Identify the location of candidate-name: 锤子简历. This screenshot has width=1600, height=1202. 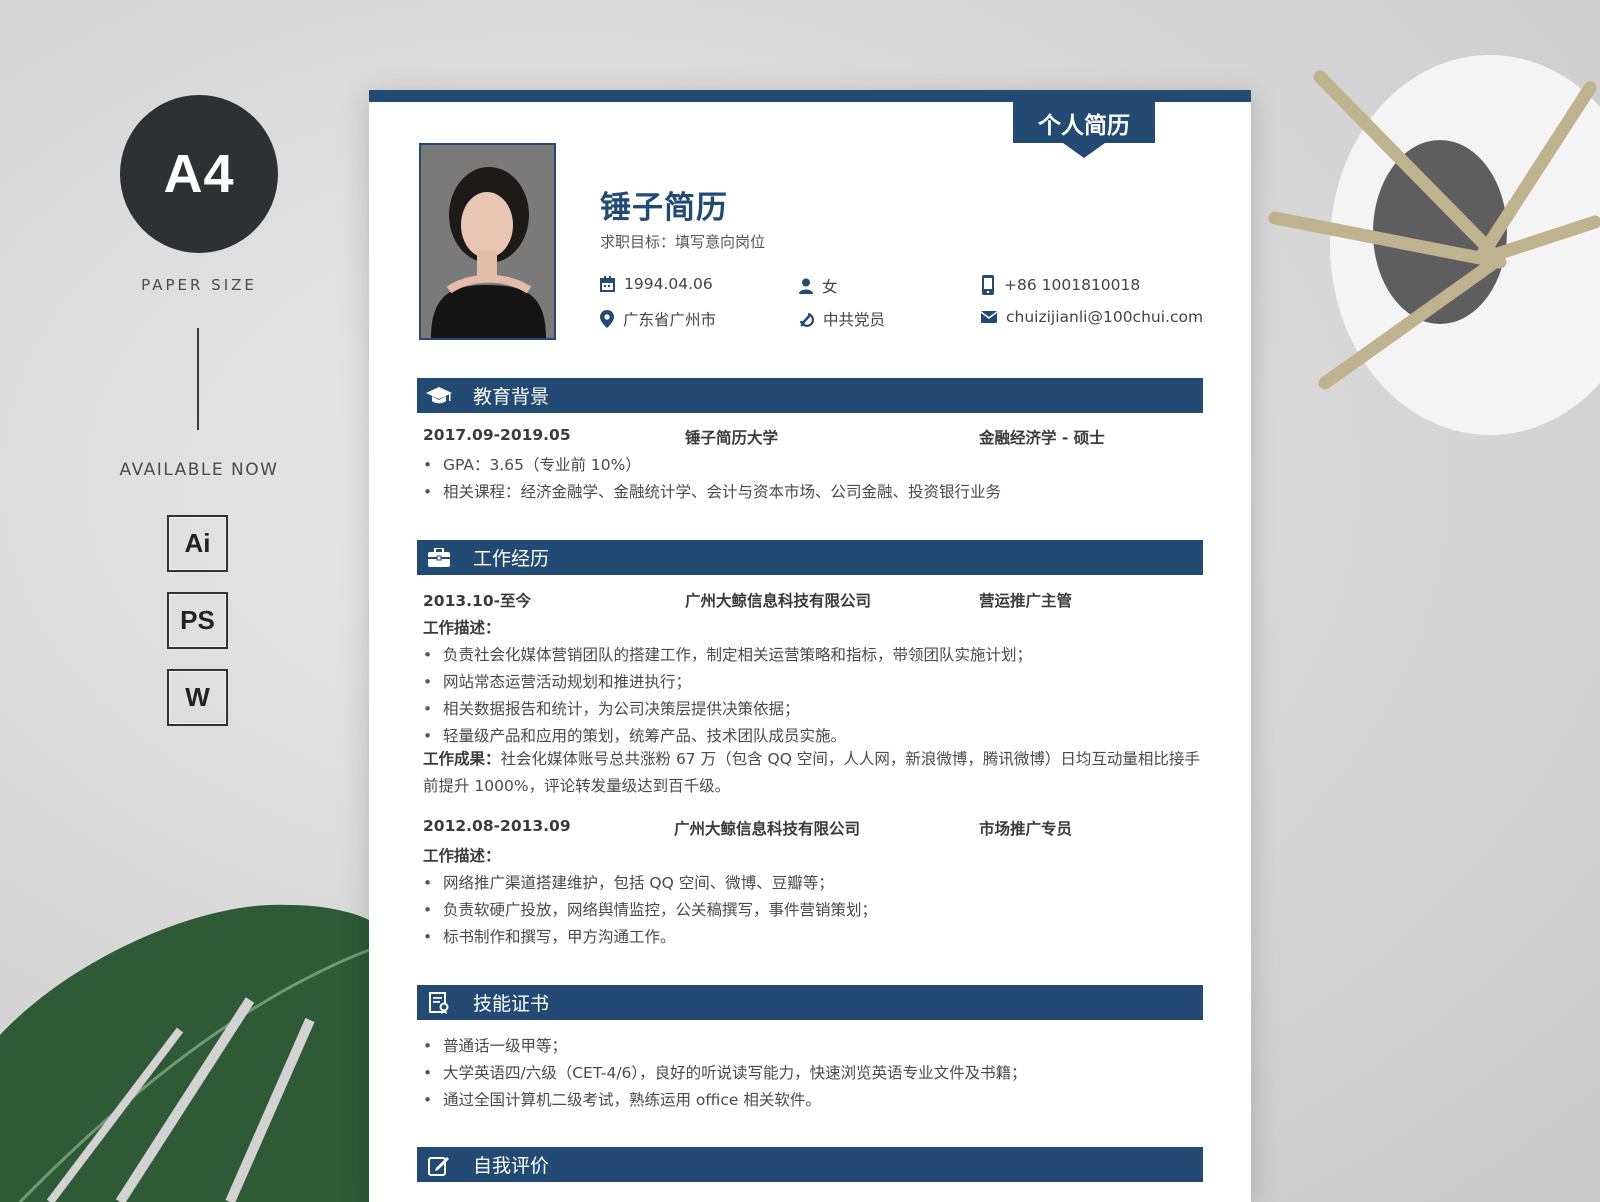
(664, 208).